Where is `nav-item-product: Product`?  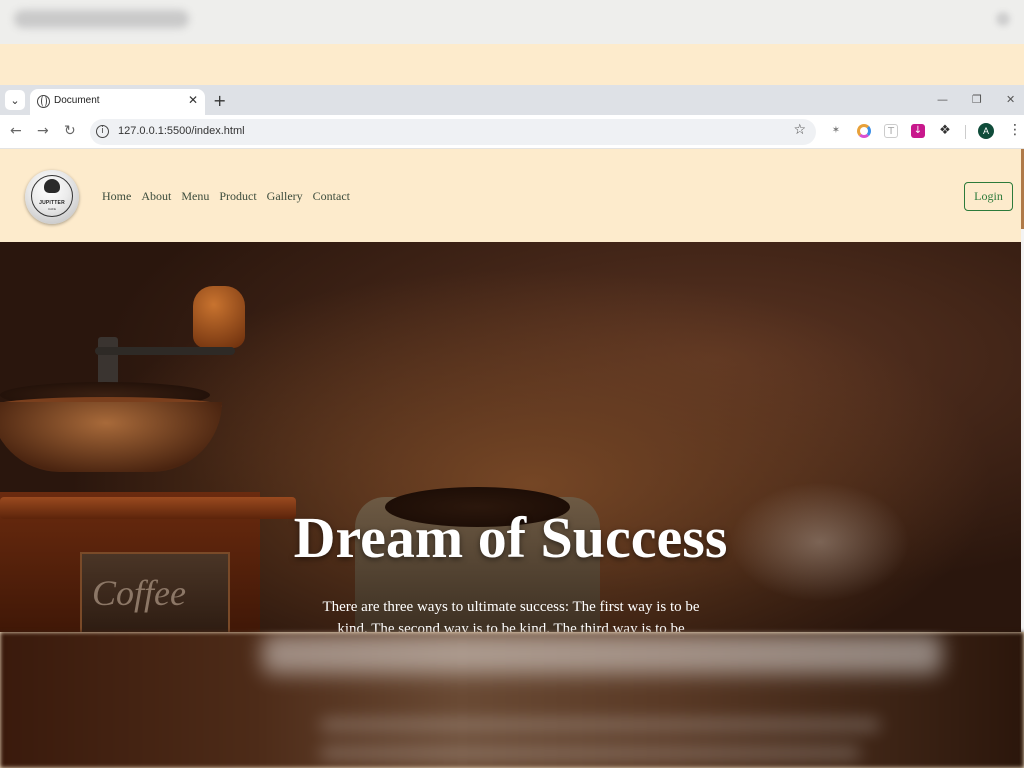
nav-item-product: Product is located at coordinates (237, 196).